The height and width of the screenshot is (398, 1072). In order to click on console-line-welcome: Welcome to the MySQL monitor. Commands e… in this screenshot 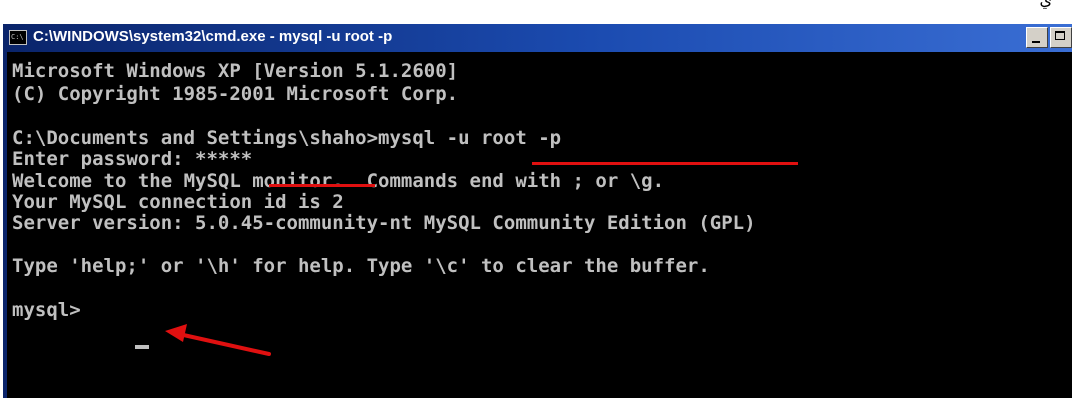, I will do `click(338, 181)`.